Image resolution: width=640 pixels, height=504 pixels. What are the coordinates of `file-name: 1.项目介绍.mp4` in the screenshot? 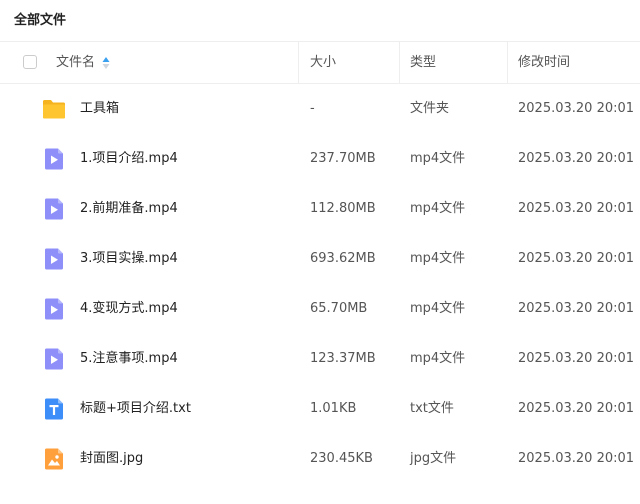 It's located at (129, 159).